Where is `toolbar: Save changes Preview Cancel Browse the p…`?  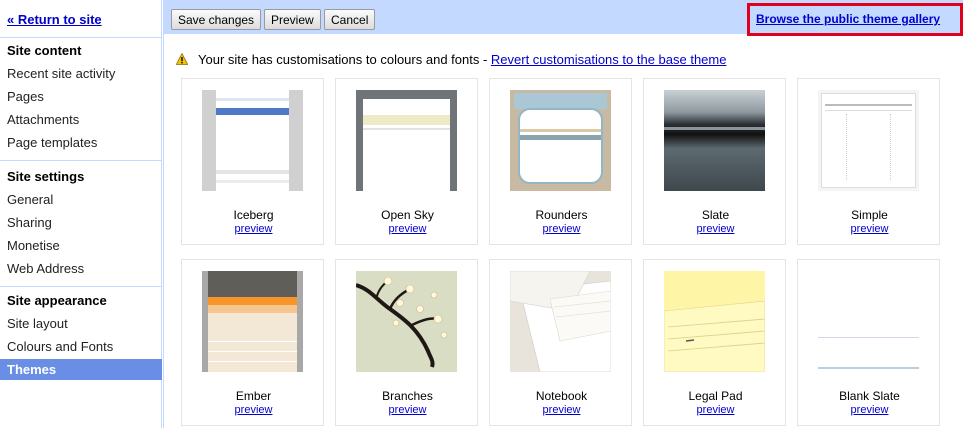
toolbar: Save changes Preview Cancel Browse the p… is located at coordinates (563, 18).